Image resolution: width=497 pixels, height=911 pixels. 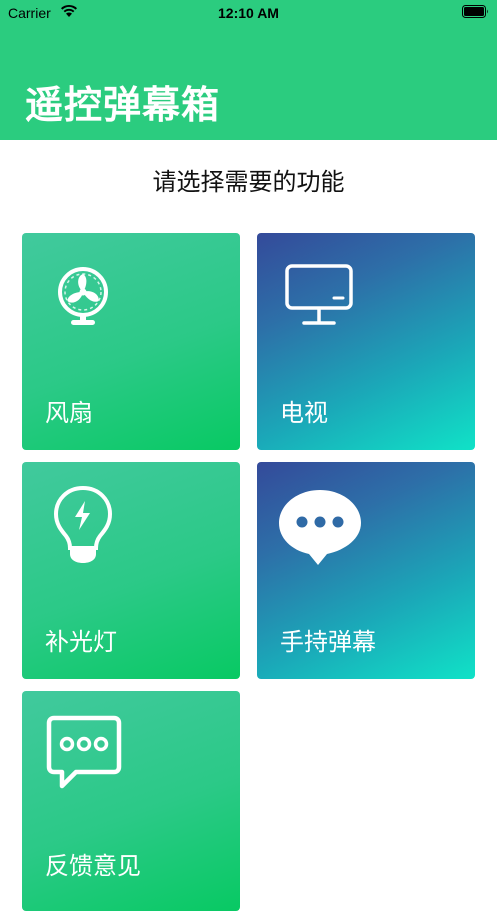 I want to click on chat-bubble-icon, so click(x=320, y=527).